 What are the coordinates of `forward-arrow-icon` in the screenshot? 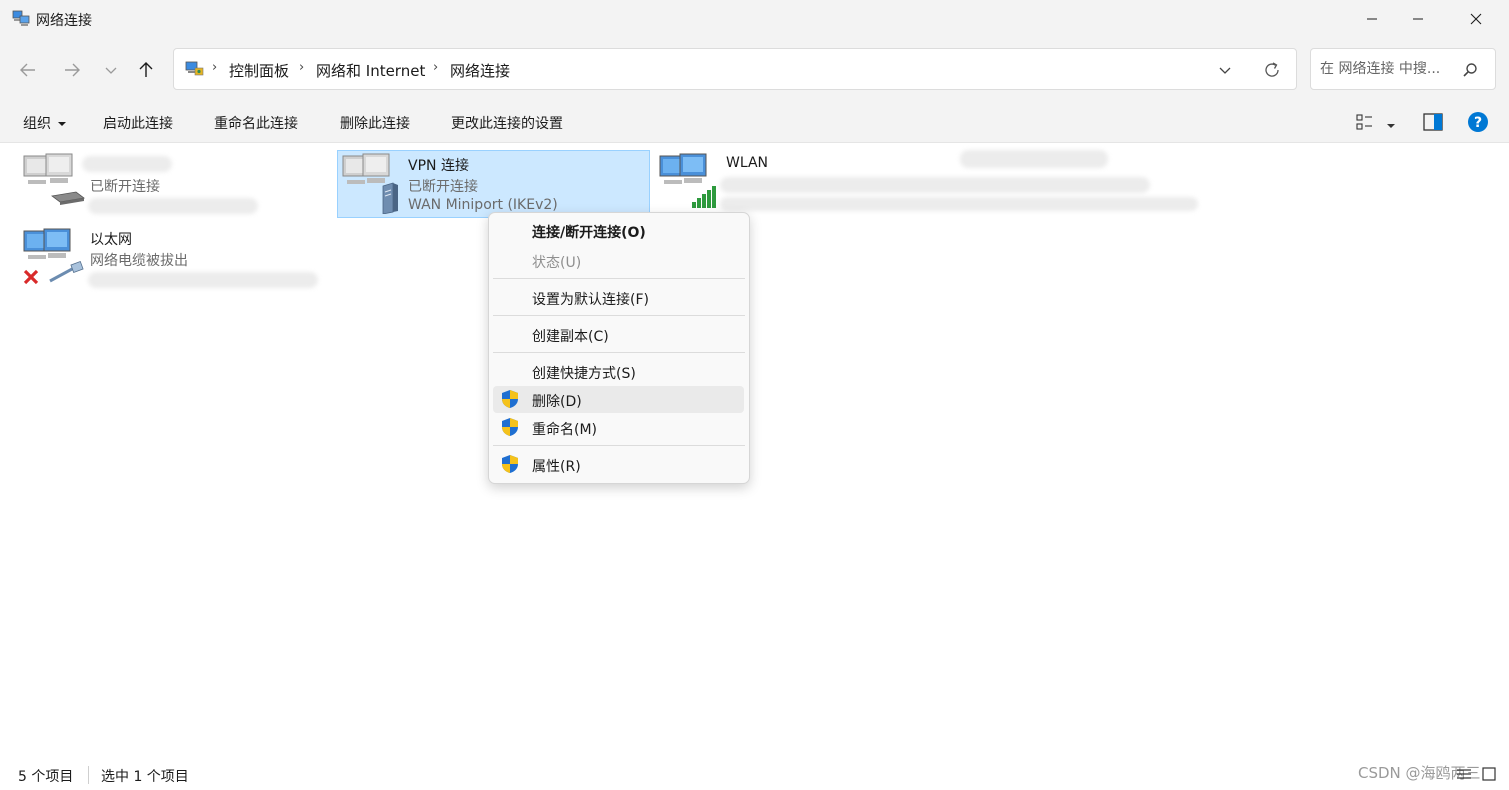 It's located at (72, 70).